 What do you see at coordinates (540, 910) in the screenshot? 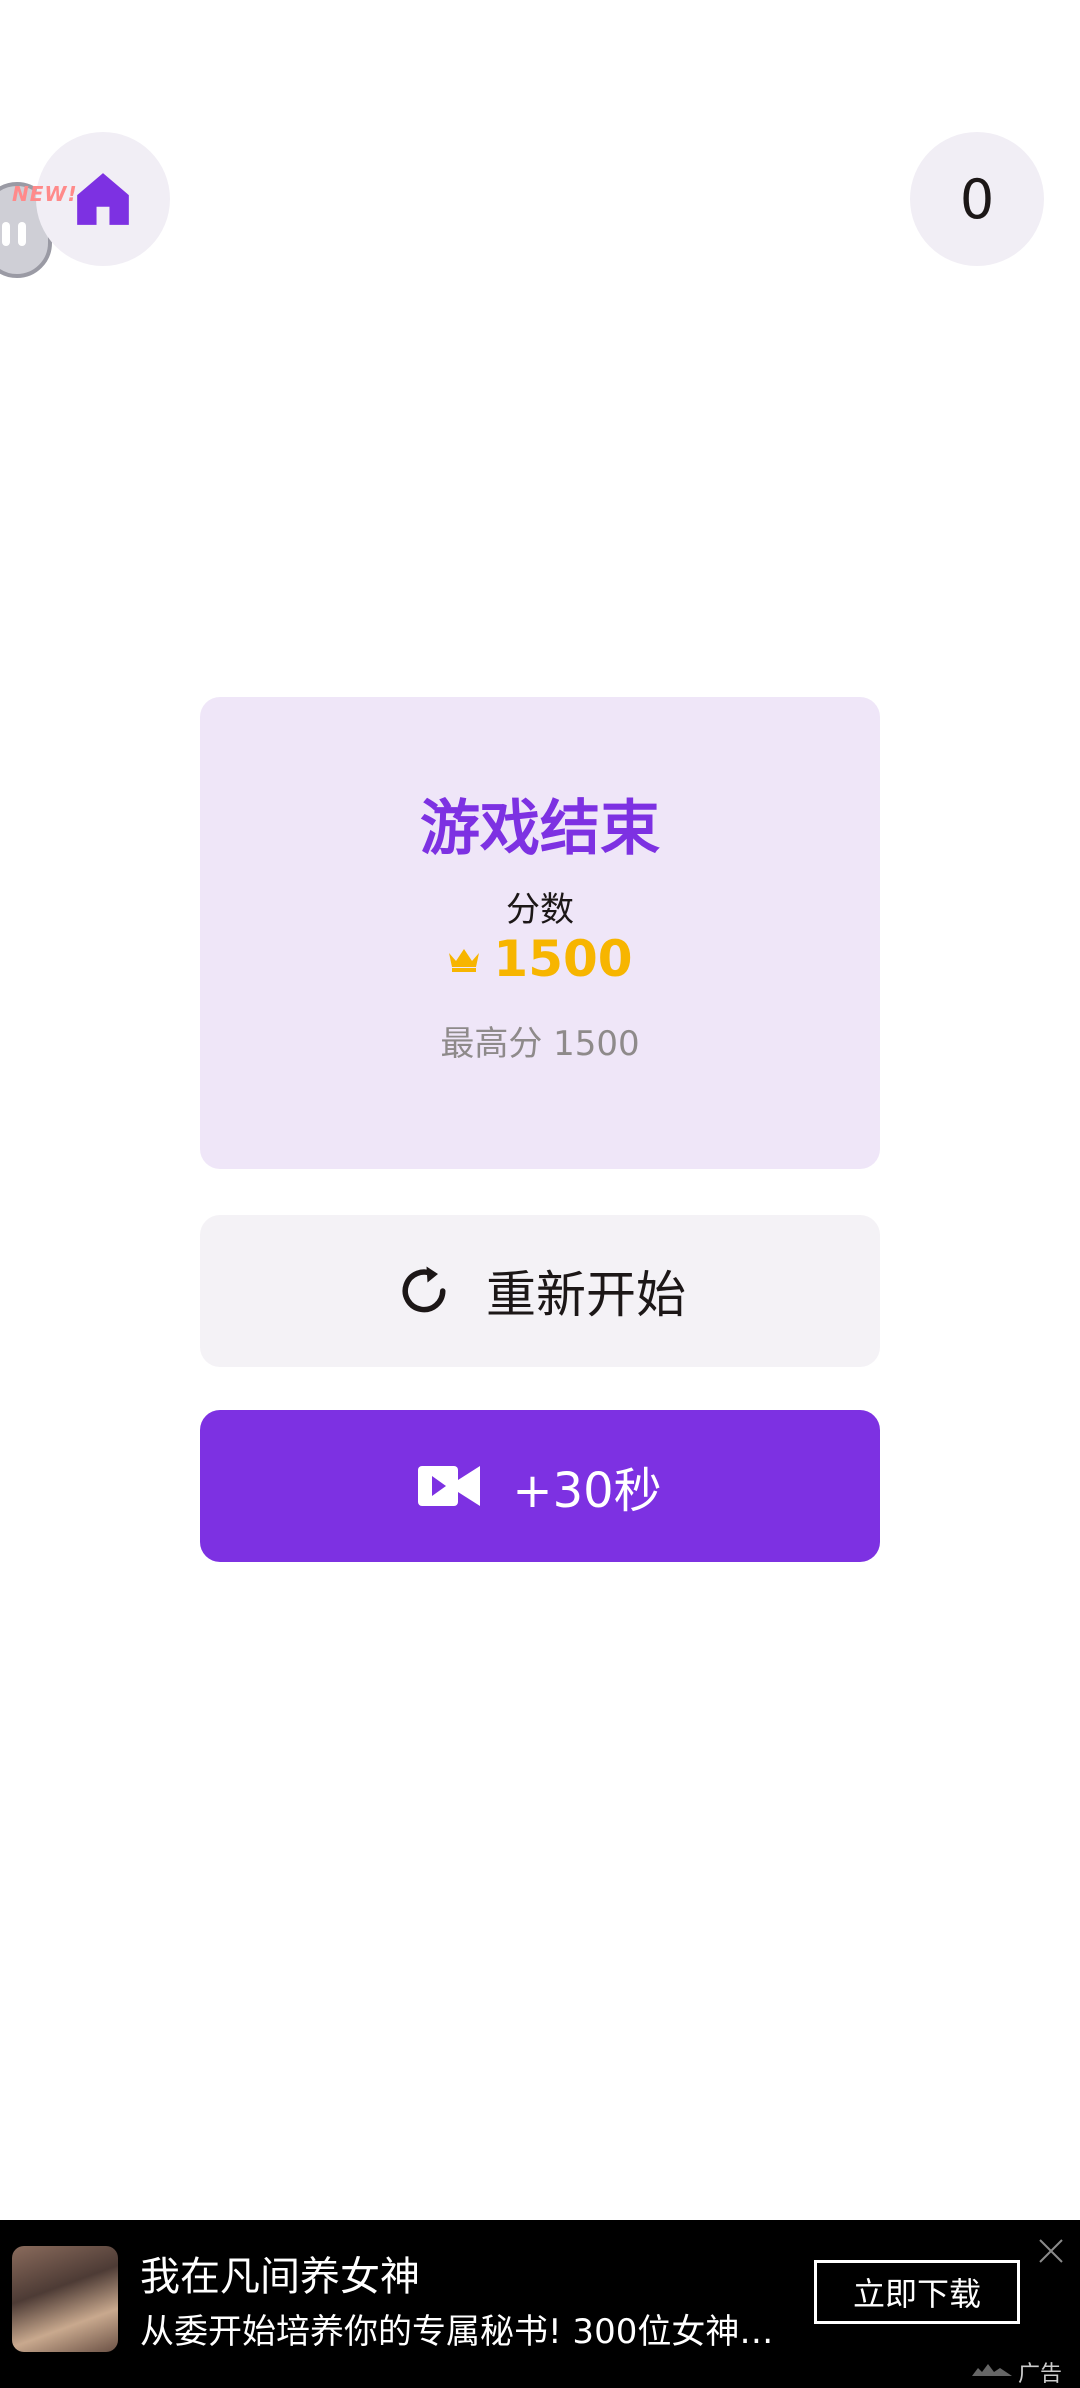
I see `score-label: 分数` at bounding box center [540, 910].